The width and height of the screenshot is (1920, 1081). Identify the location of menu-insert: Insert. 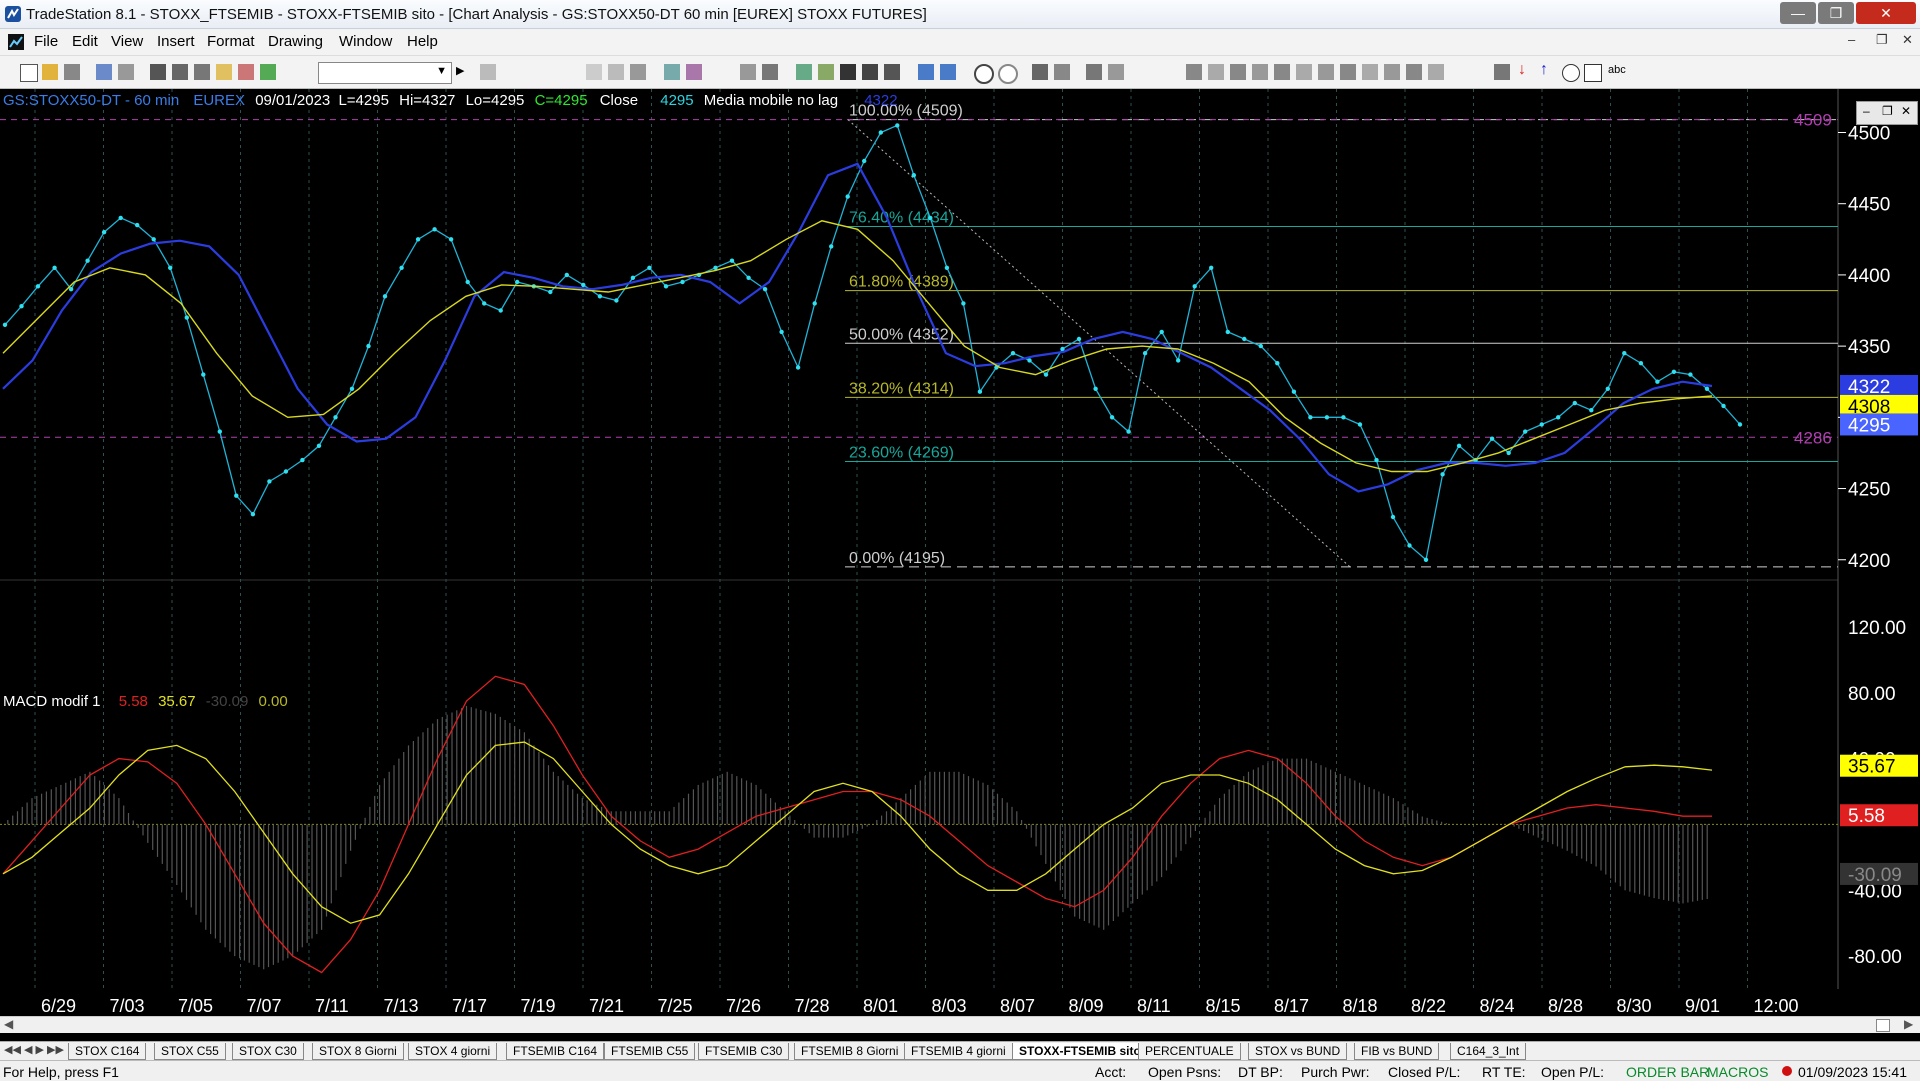
(176, 41).